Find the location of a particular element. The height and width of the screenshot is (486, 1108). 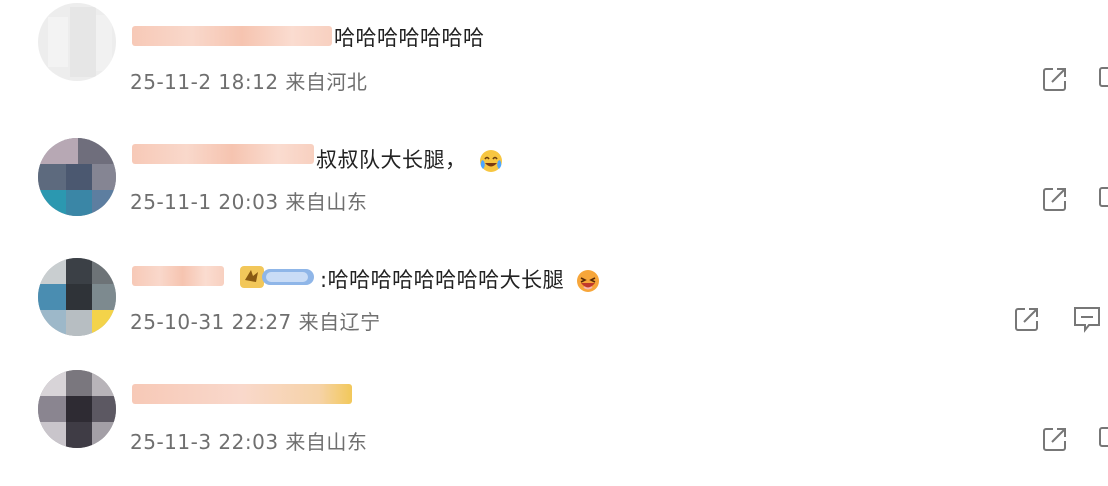

comment-text-value: :哈哈哈哈哈哈哈哈大长腿 is located at coordinates (442, 280).